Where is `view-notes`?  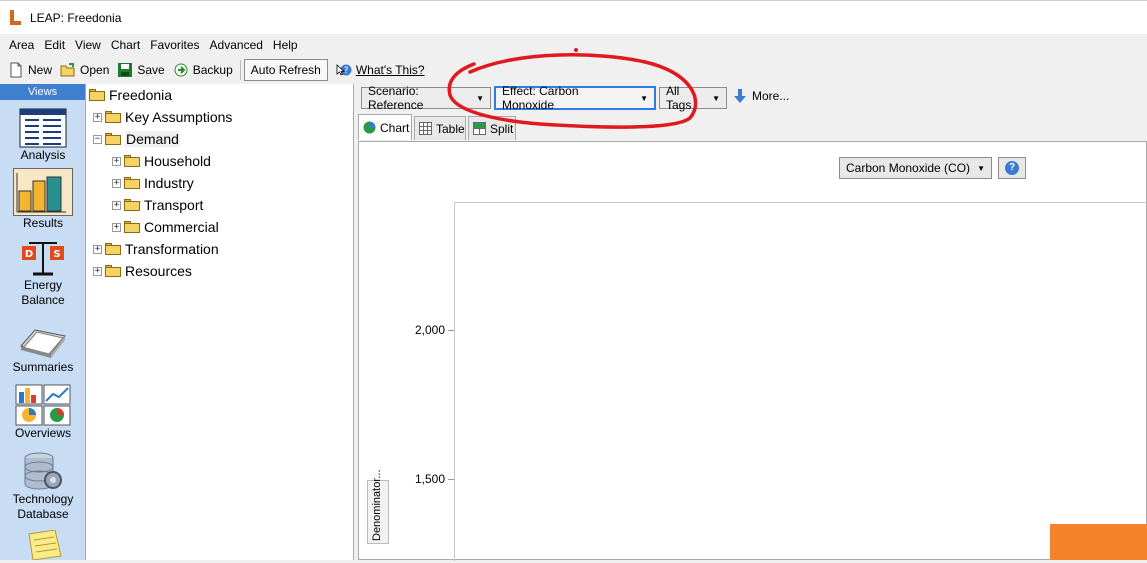
view-notes is located at coordinates (43, 545).